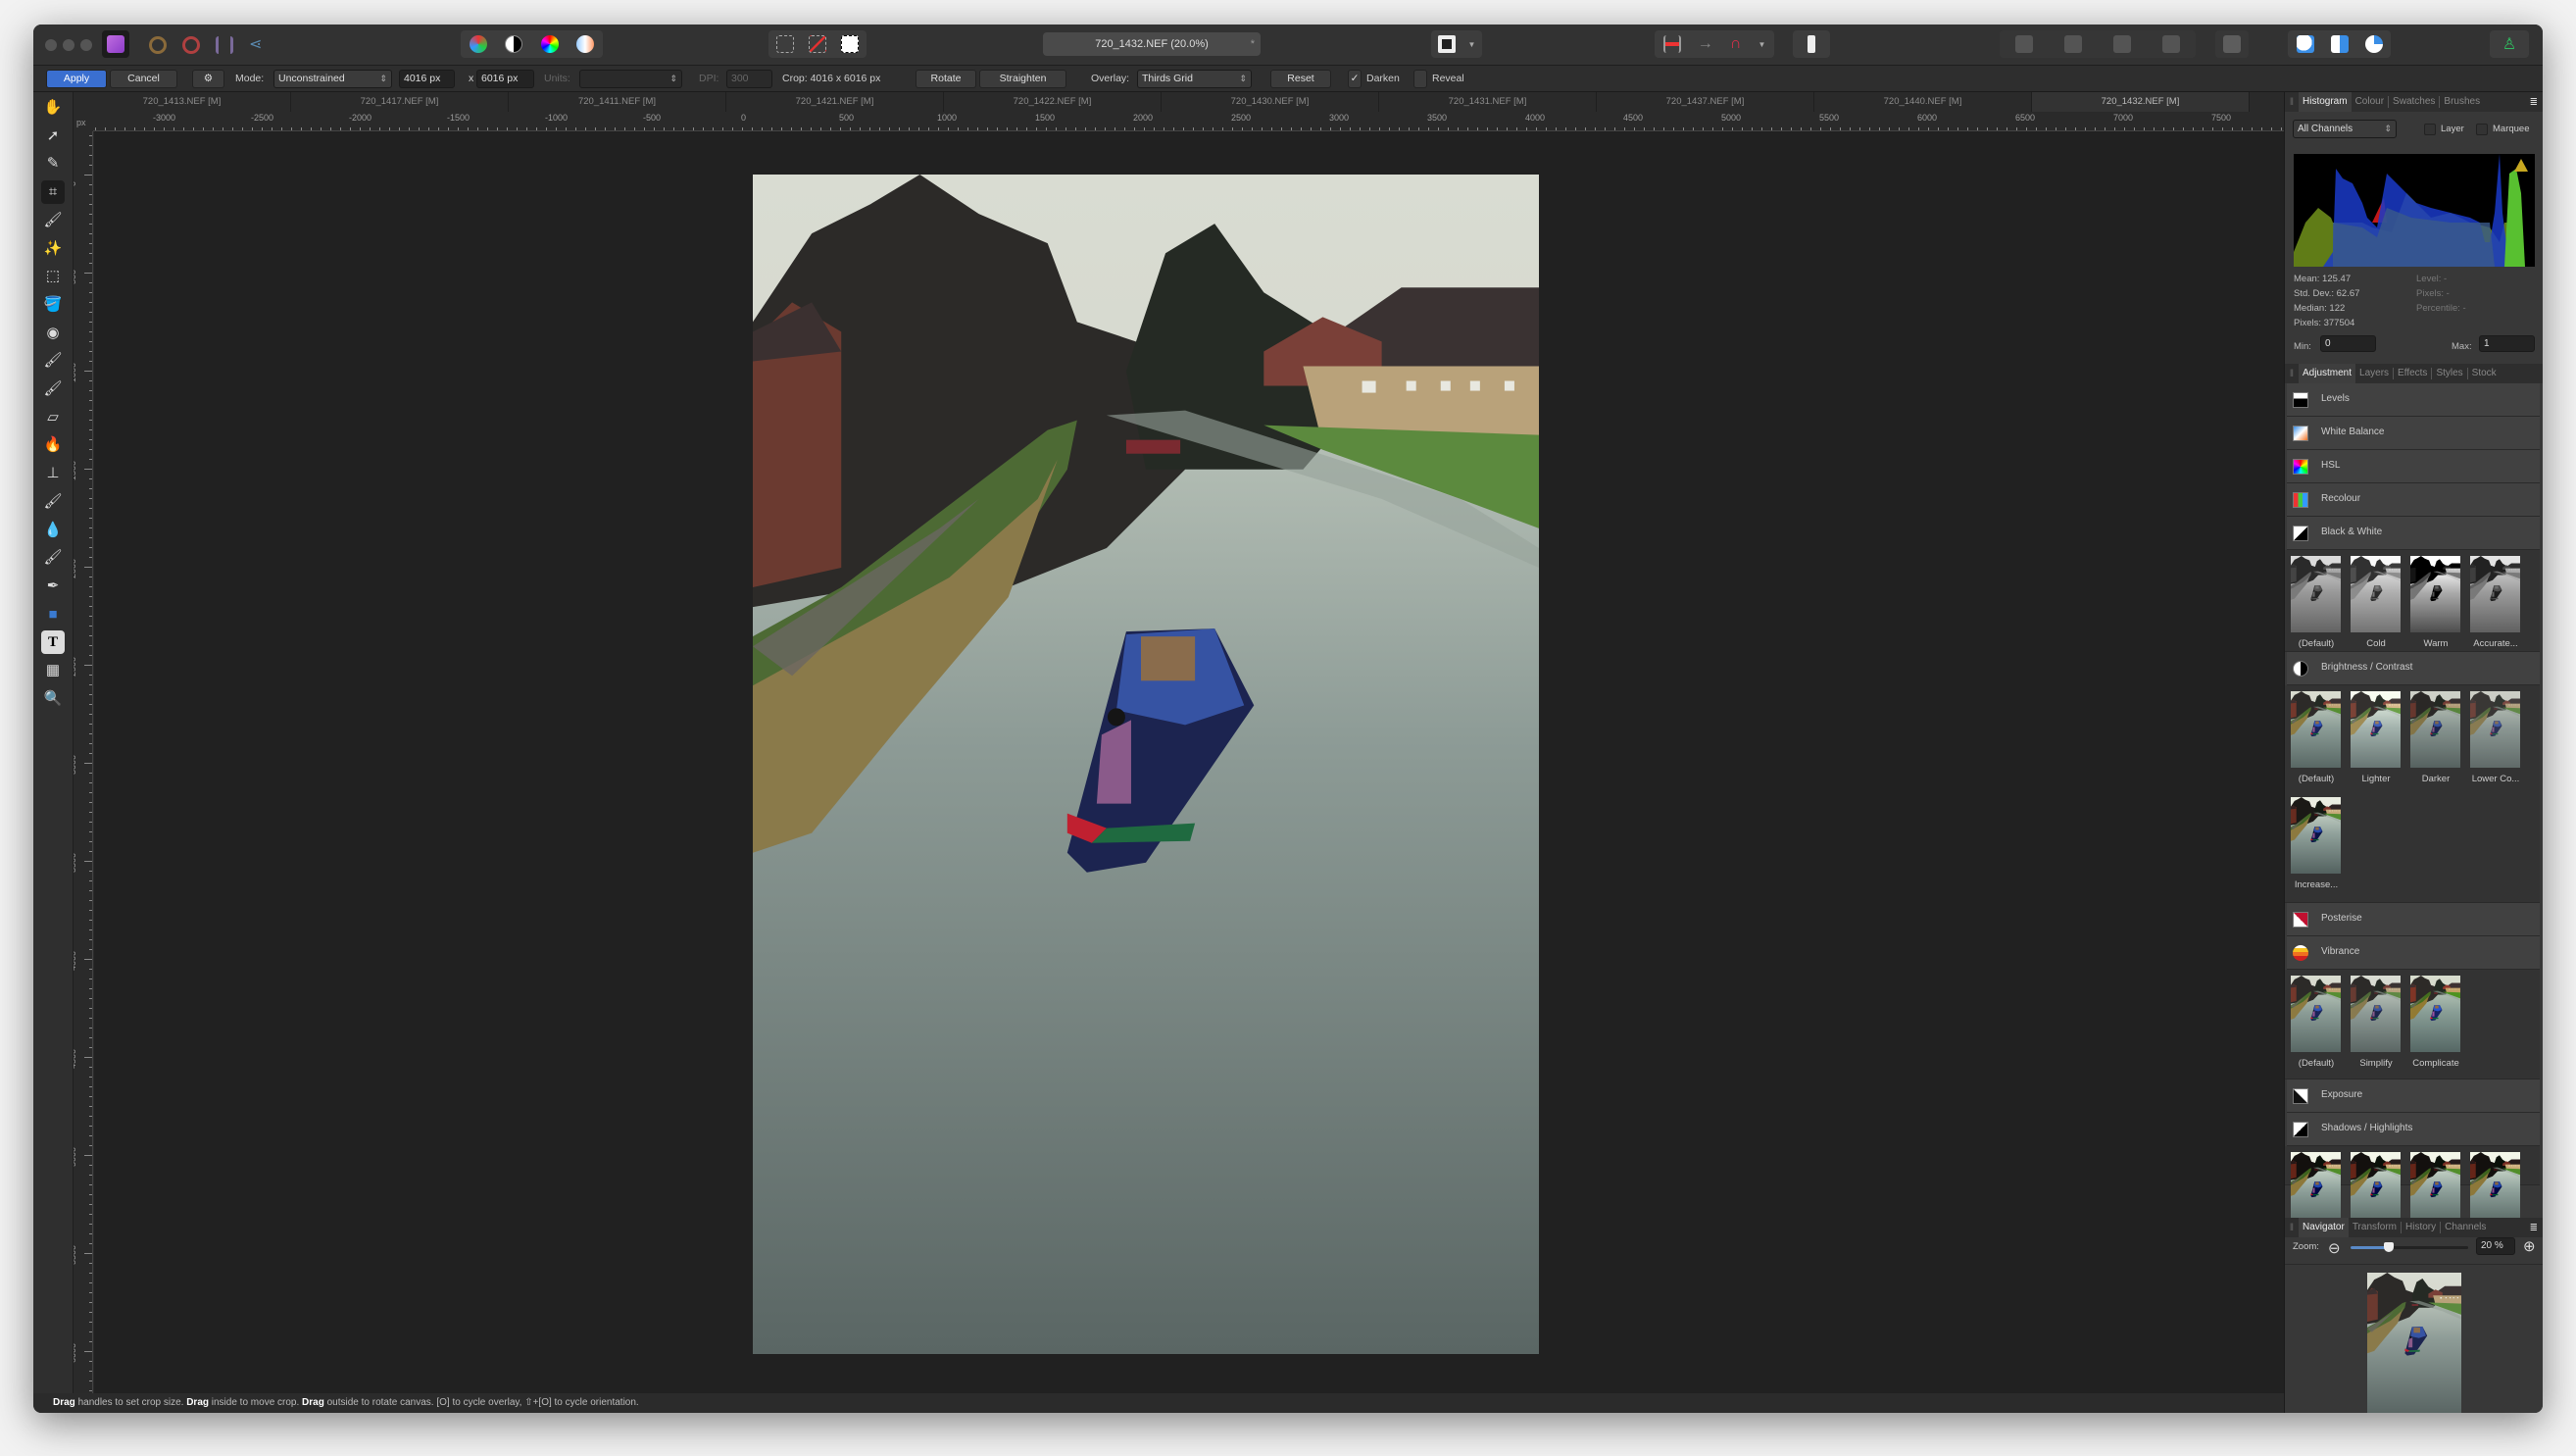 The width and height of the screenshot is (2576, 1456). I want to click on panel-menu-icon: ≣, so click(2534, 1228).